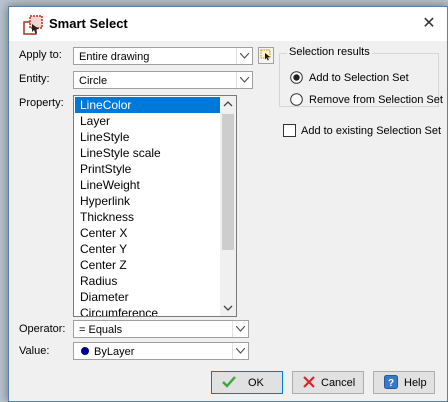 Image resolution: width=448 pixels, height=402 pixels. What do you see at coordinates (228, 182) in the screenshot?
I see `scroll-thumb` at bounding box center [228, 182].